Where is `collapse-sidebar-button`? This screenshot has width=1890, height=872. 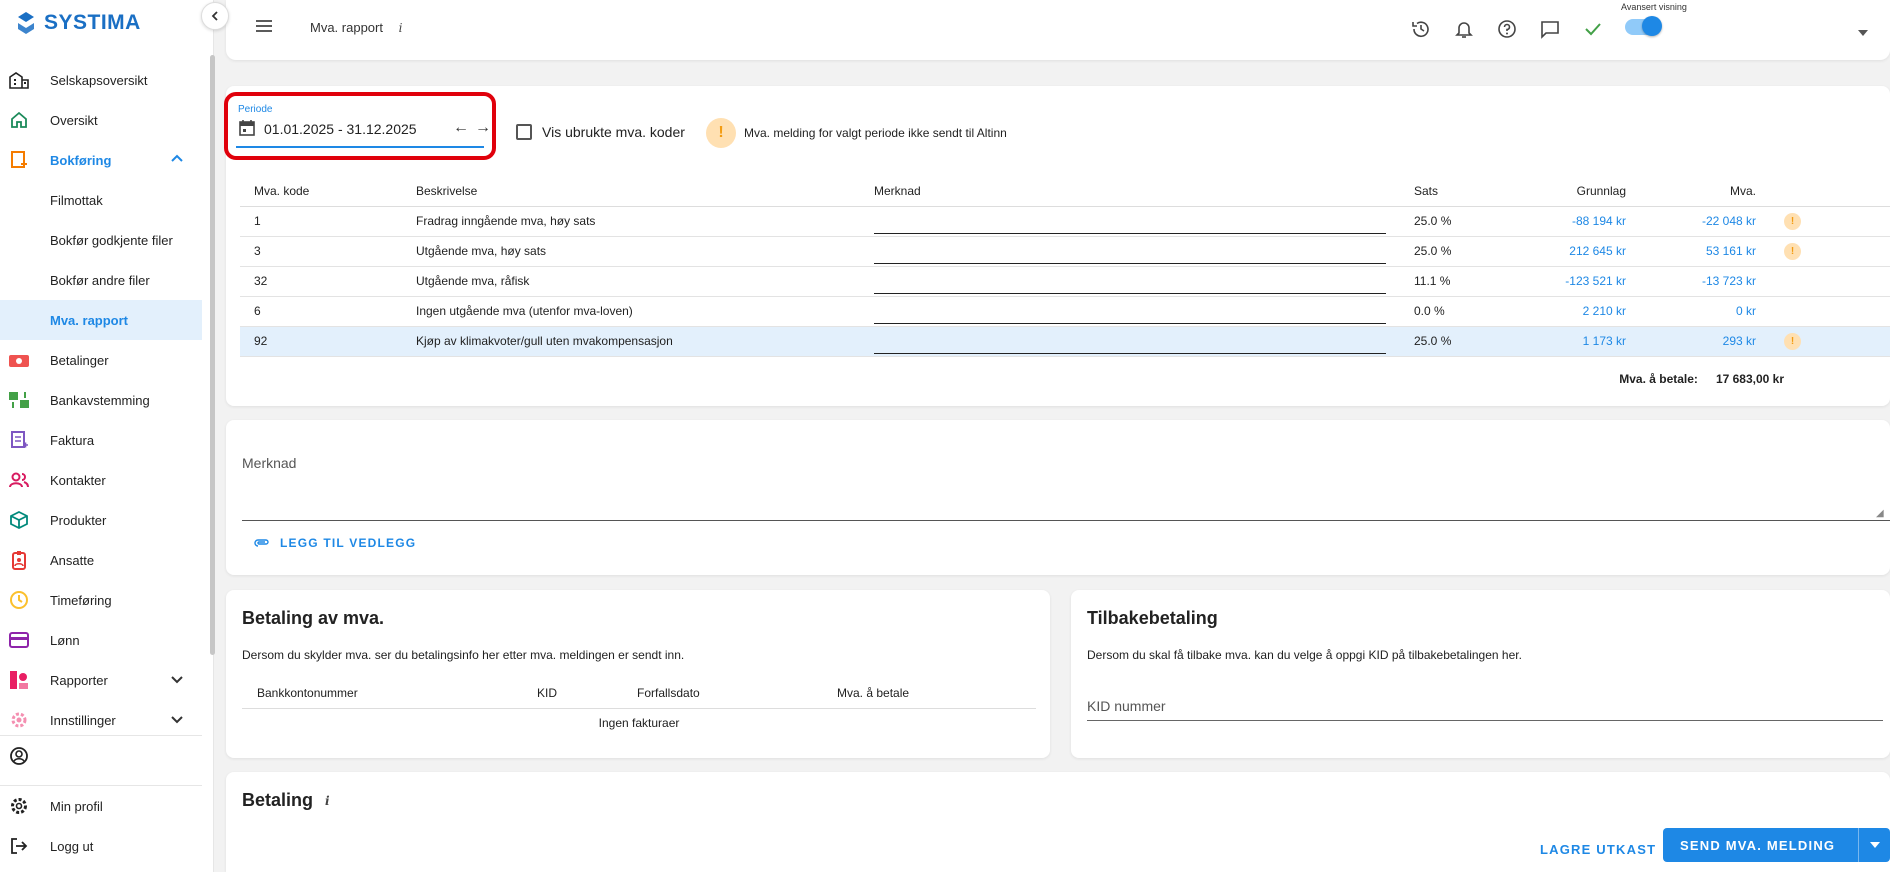 collapse-sidebar-button is located at coordinates (215, 16).